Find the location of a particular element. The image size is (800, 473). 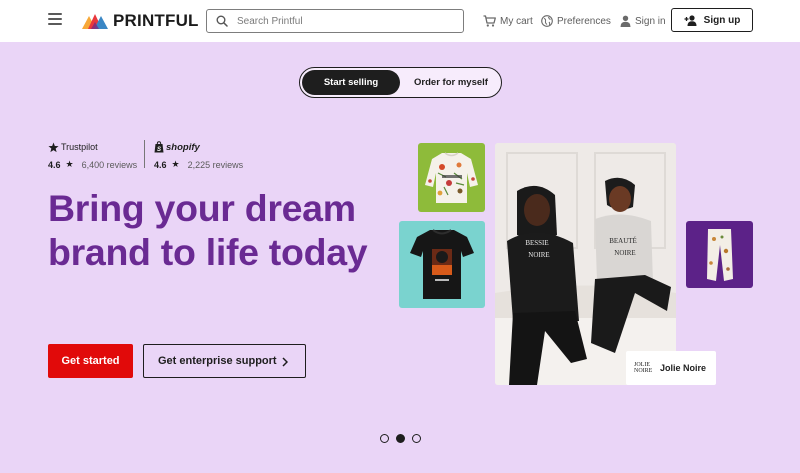

models-photo: BESSIE NOIRE BEAUTÉ NOIRE is located at coordinates (585, 264).